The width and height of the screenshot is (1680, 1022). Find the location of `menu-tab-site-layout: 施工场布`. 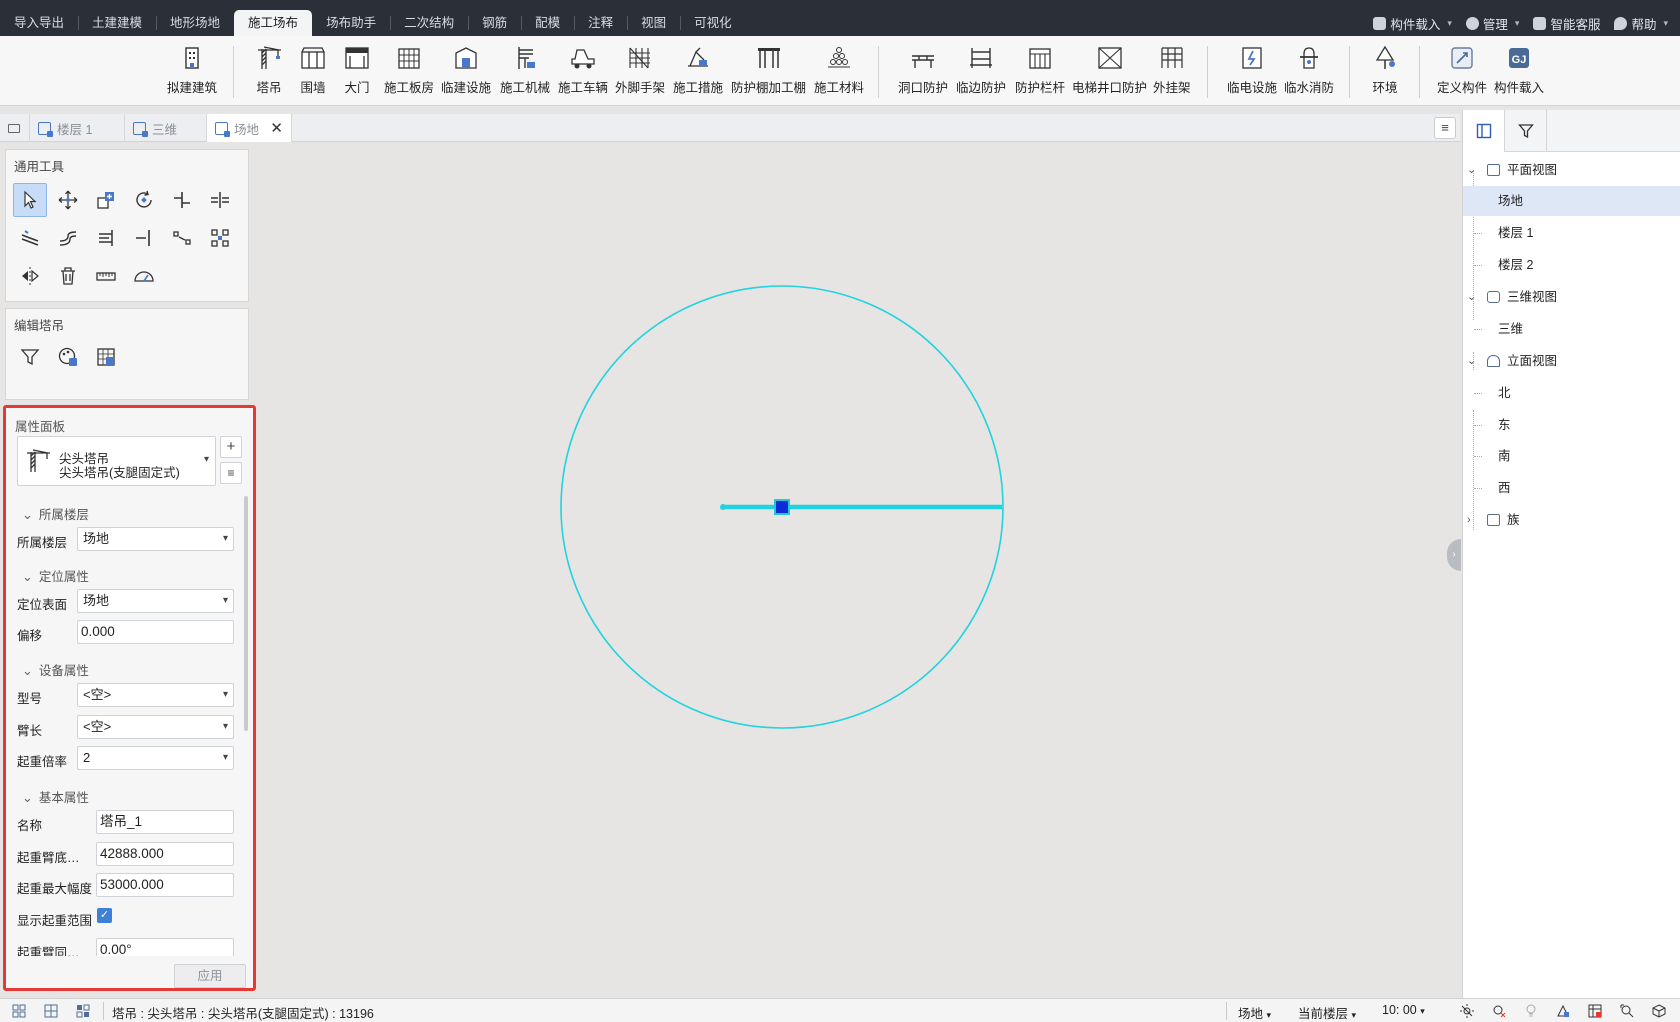

menu-tab-site-layout: 施工场布 is located at coordinates (273, 23).